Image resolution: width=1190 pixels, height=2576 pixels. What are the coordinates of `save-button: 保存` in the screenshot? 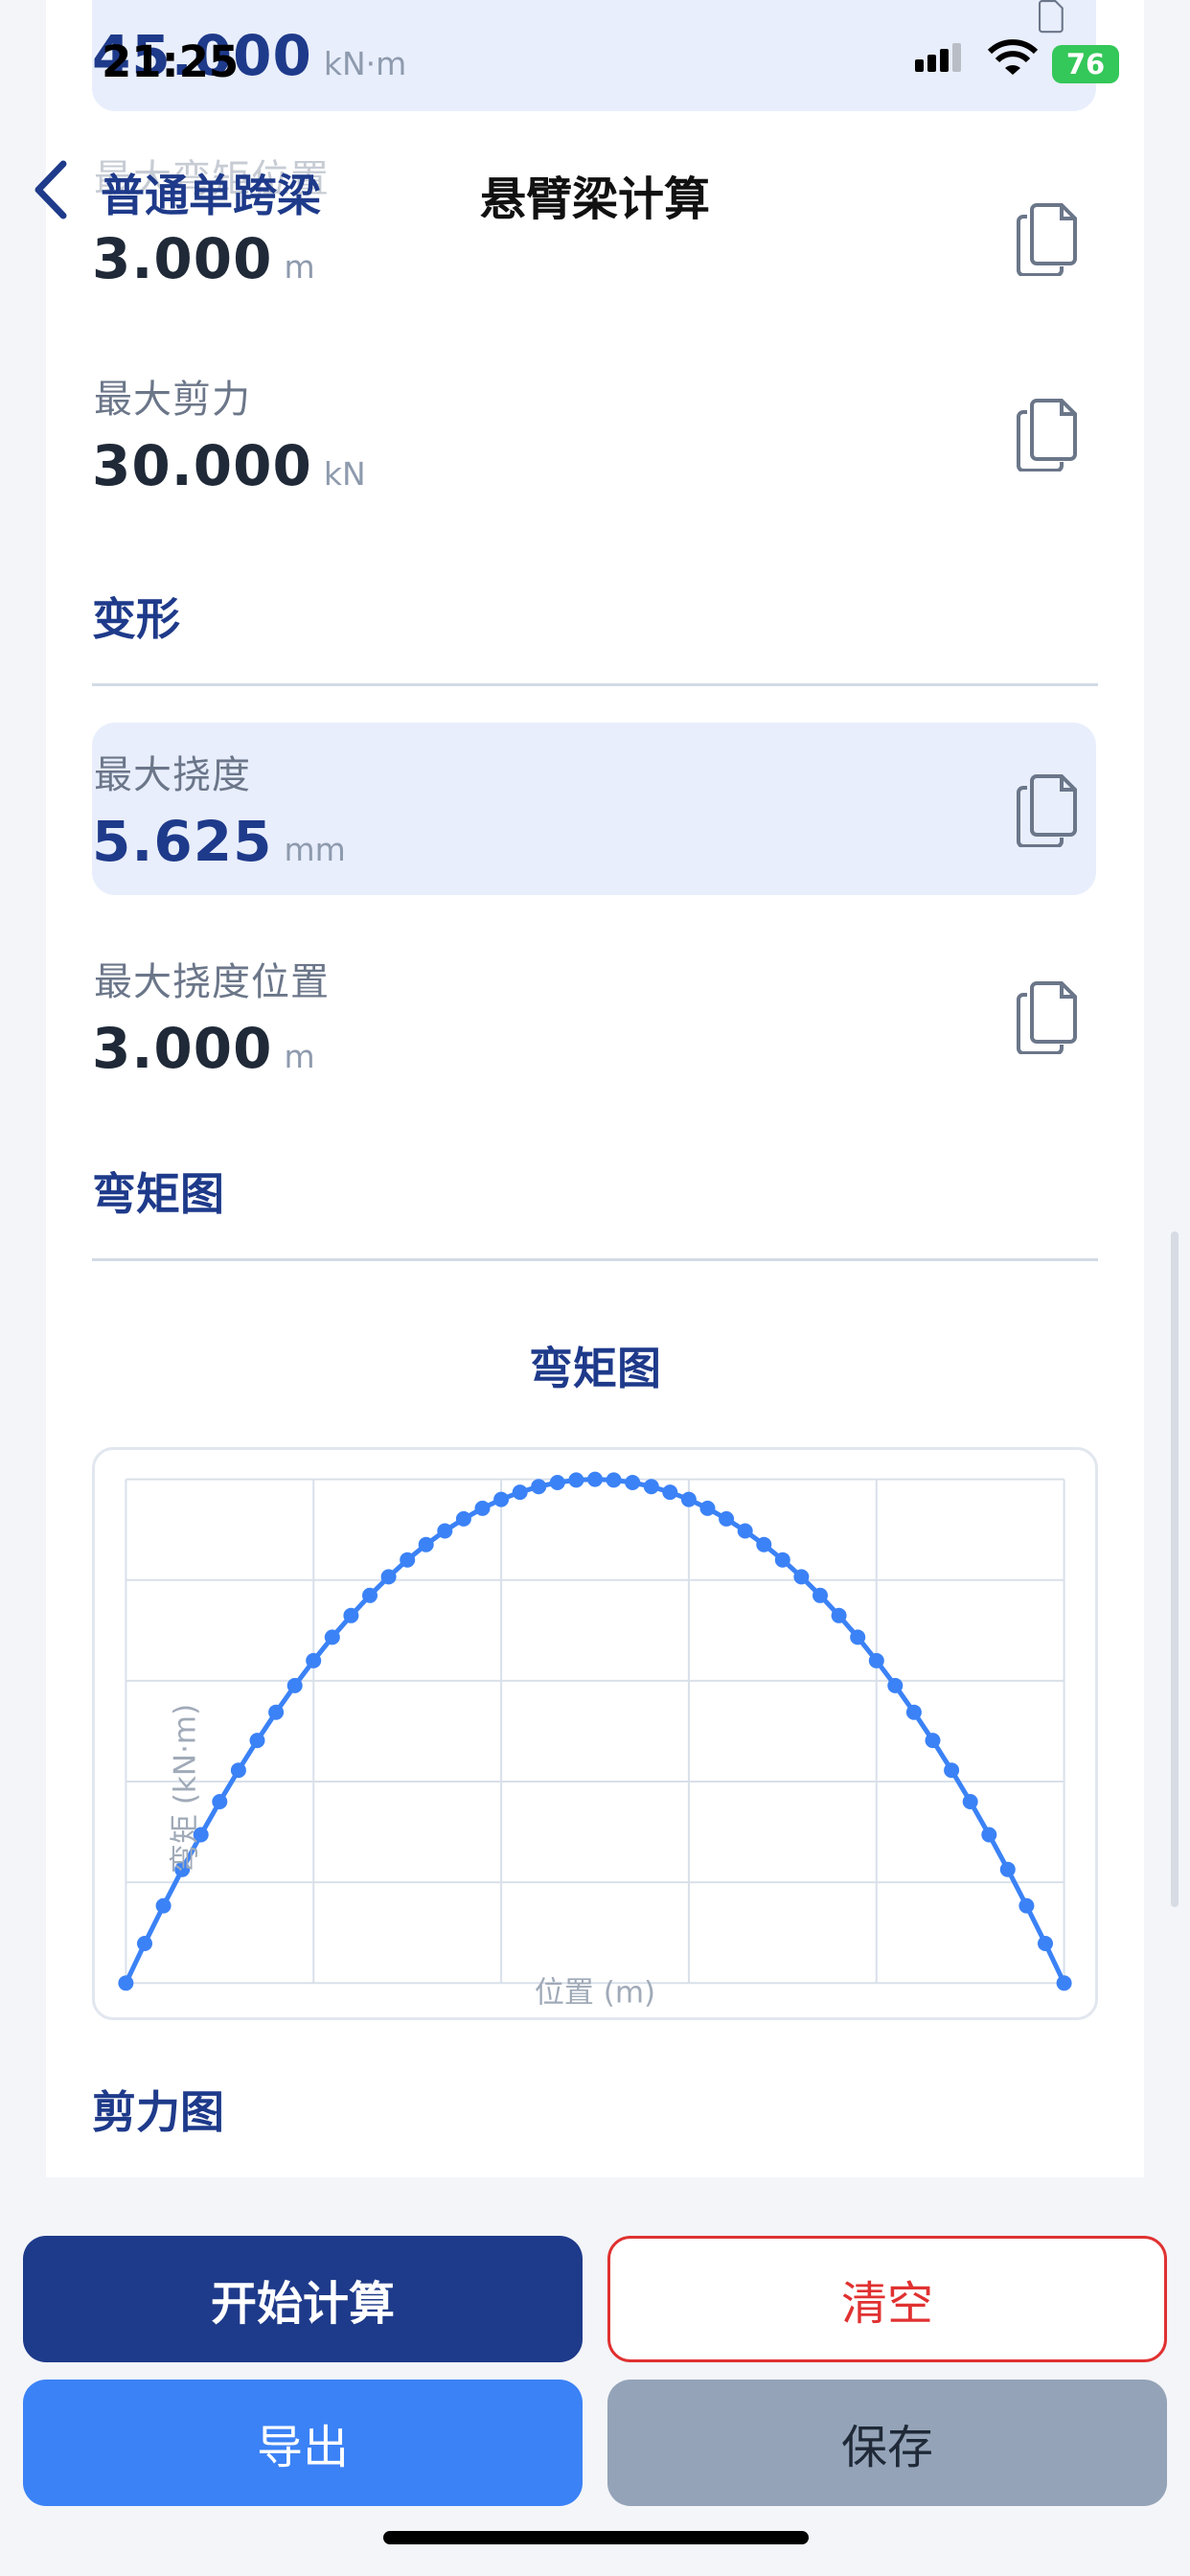 It's located at (887, 2443).